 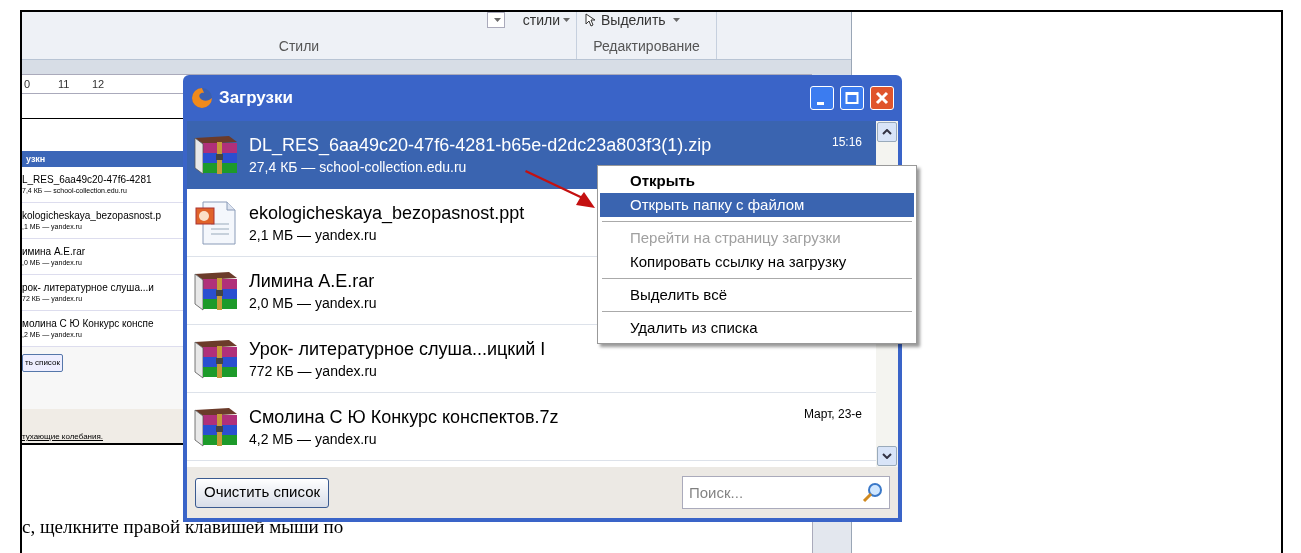 I want to click on group-label: Стили, so click(x=299, y=46).